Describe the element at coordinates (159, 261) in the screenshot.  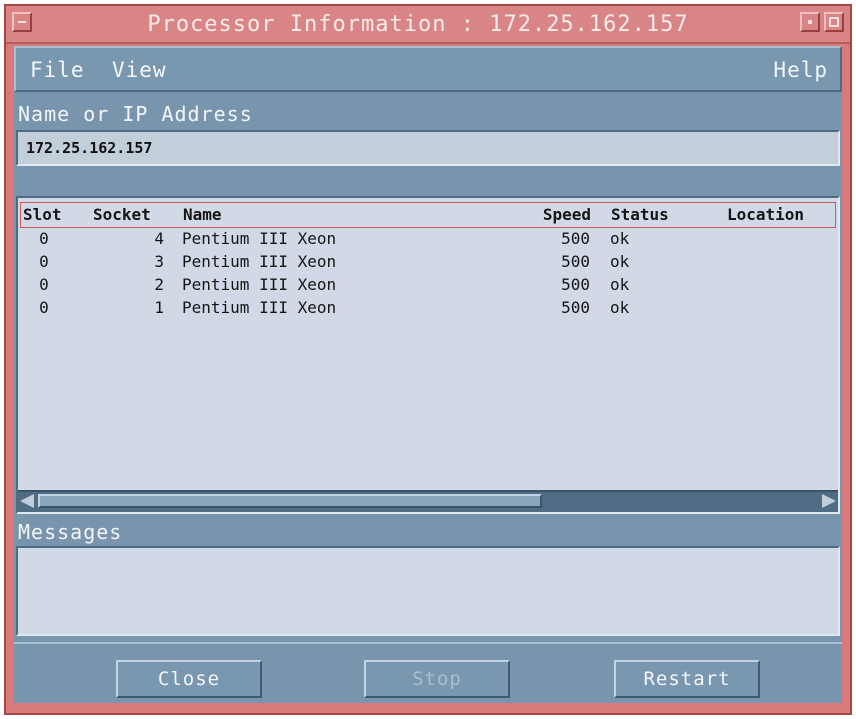
I see `cell-socket: 3` at that location.